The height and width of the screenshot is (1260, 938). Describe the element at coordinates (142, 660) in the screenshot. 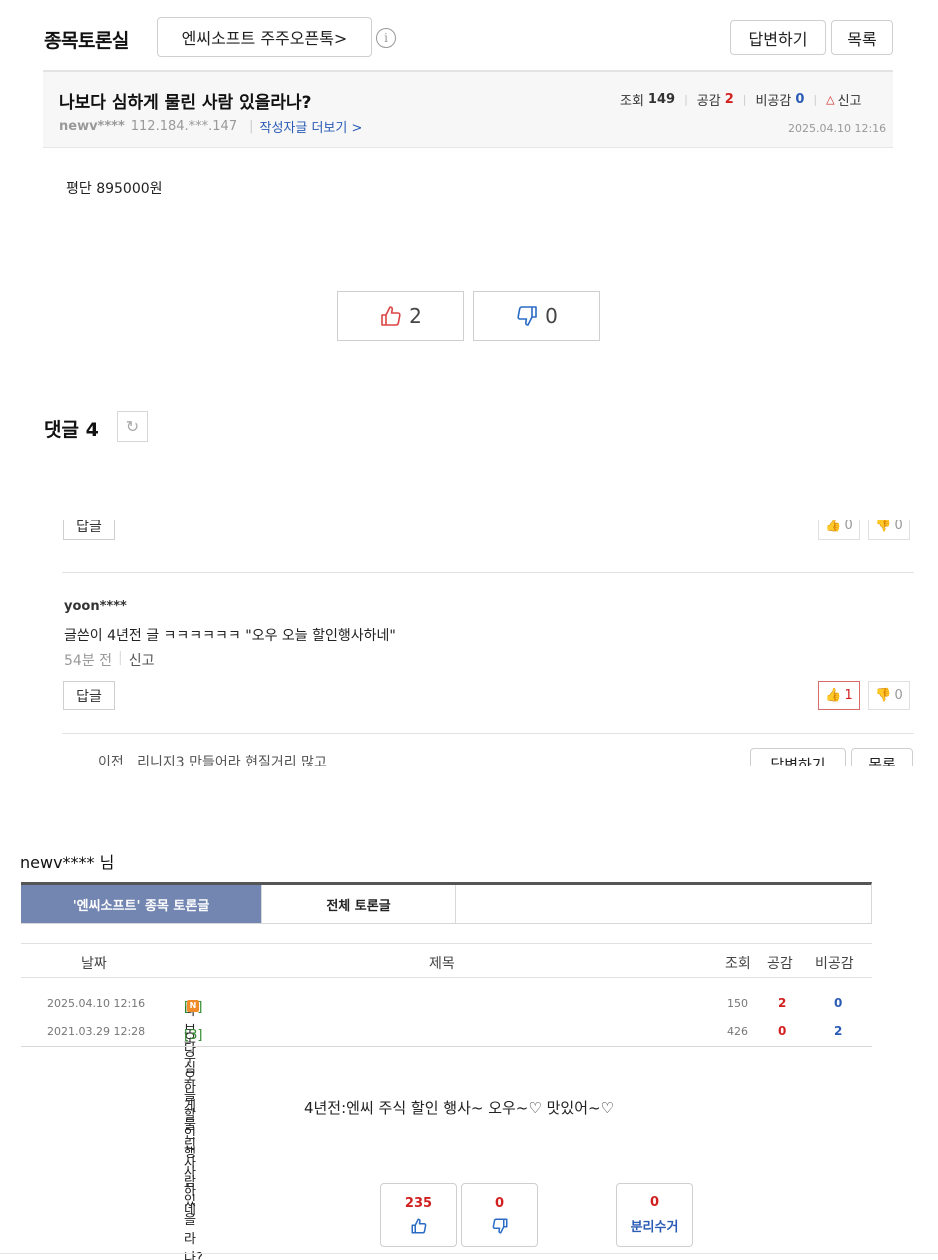

I see `comment-report-link: 신고` at that location.